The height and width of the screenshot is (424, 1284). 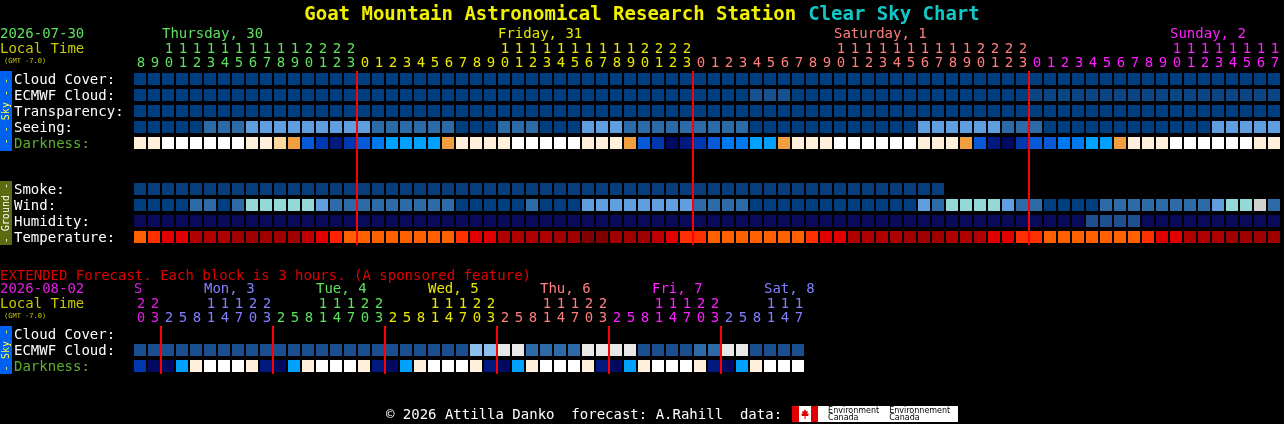 What do you see at coordinates (894, 13) in the screenshot?
I see `chart-title: Clear Sky Chart` at bounding box center [894, 13].